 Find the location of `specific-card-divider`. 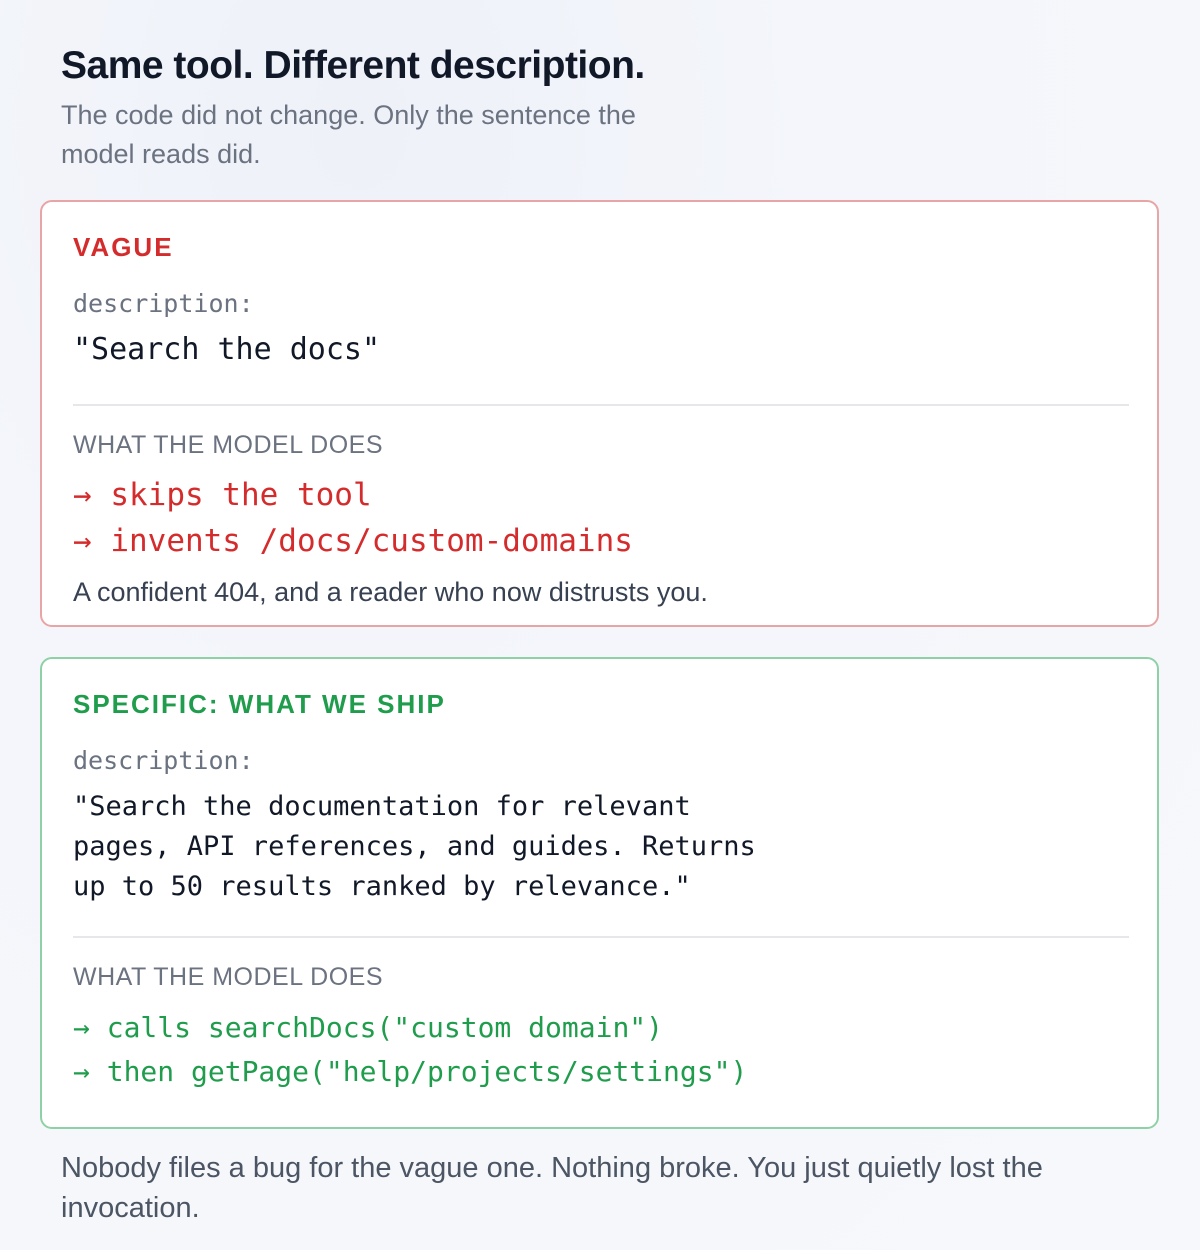

specific-card-divider is located at coordinates (601, 937).